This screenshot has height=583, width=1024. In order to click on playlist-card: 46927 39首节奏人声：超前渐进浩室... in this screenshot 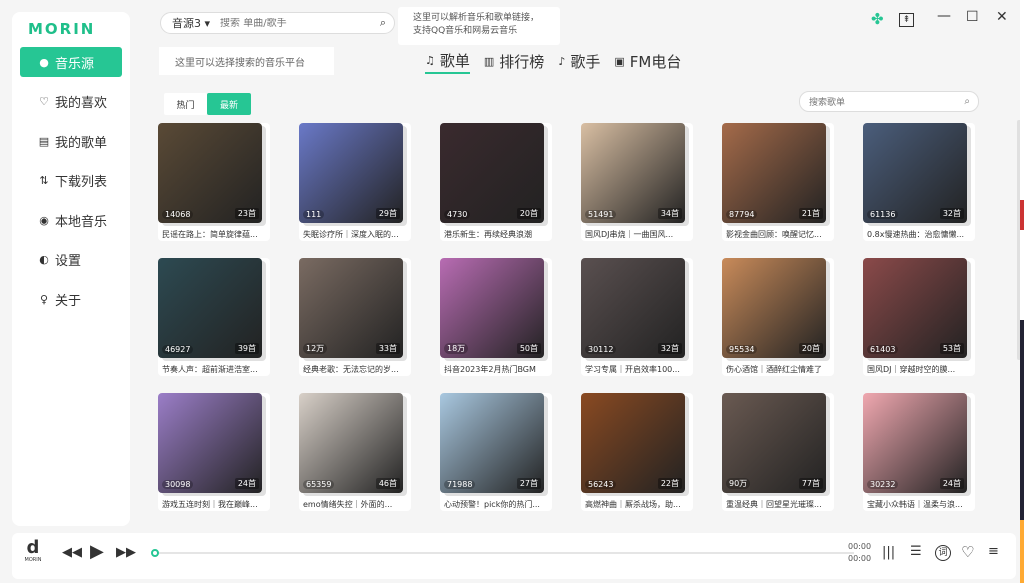, I will do `click(214, 317)`.